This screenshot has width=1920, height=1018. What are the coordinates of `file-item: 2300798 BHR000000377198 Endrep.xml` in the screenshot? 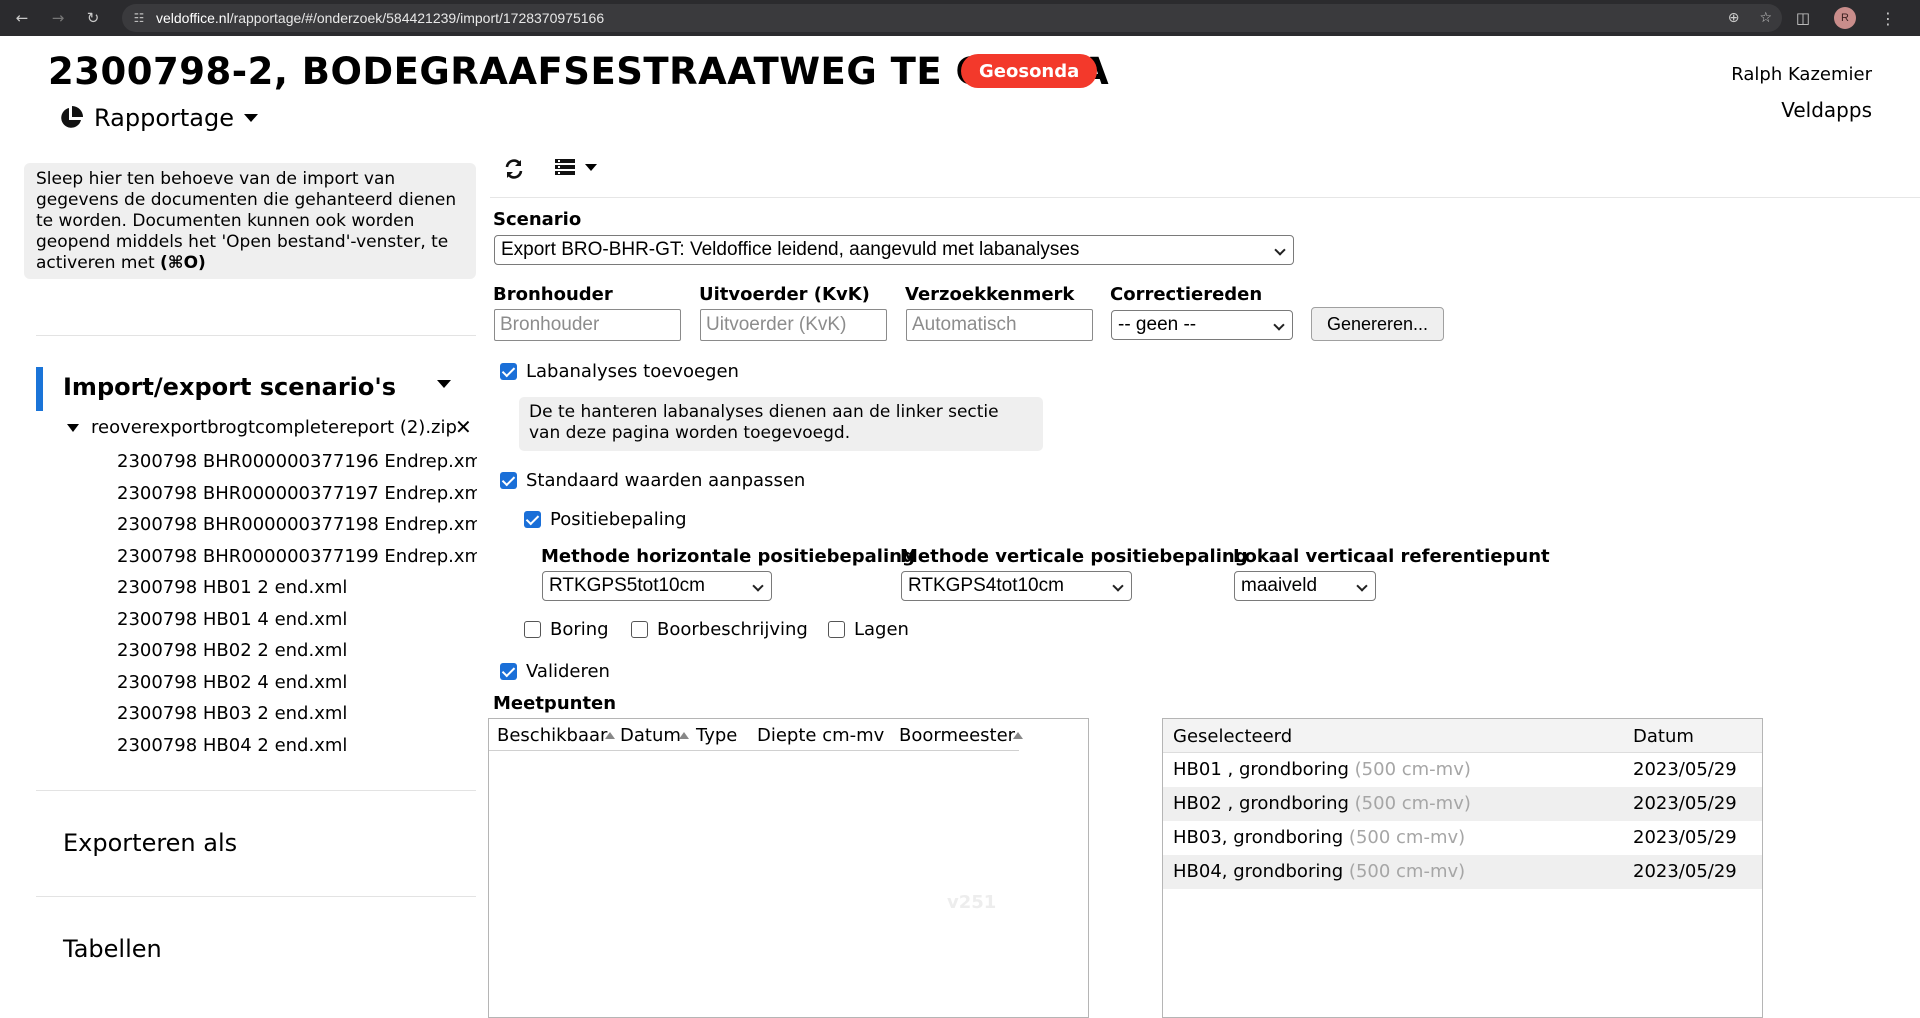 It's located at (297, 525).